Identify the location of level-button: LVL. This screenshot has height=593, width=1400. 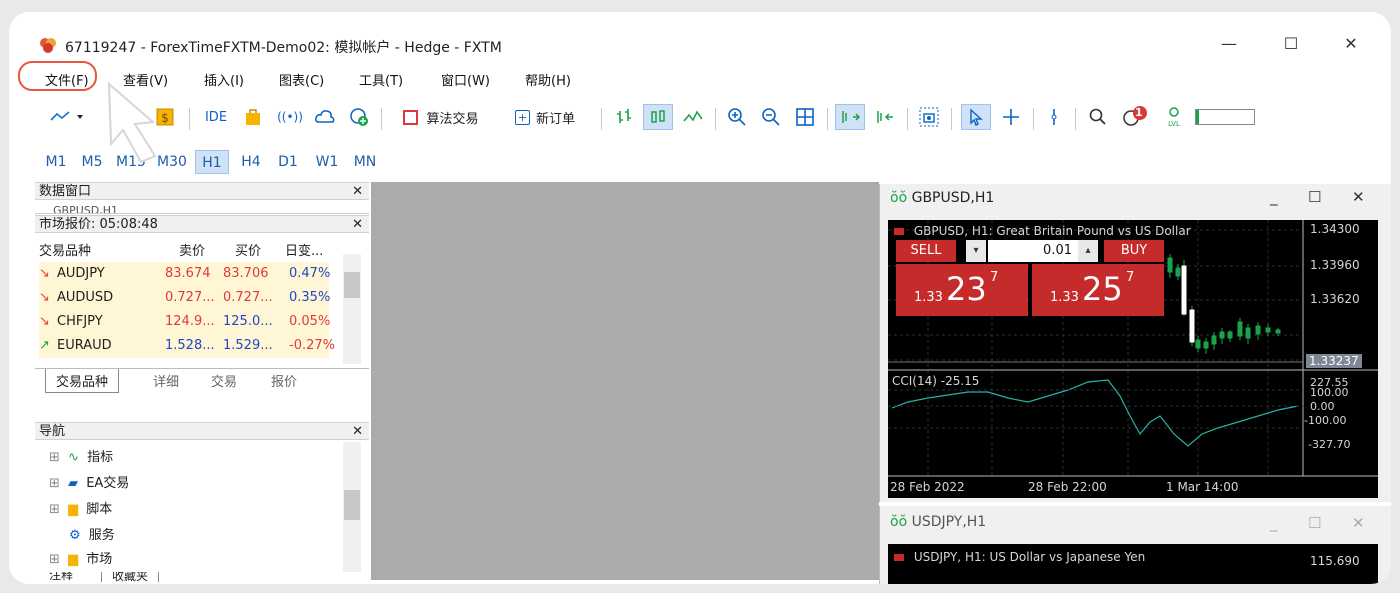
(1174, 117).